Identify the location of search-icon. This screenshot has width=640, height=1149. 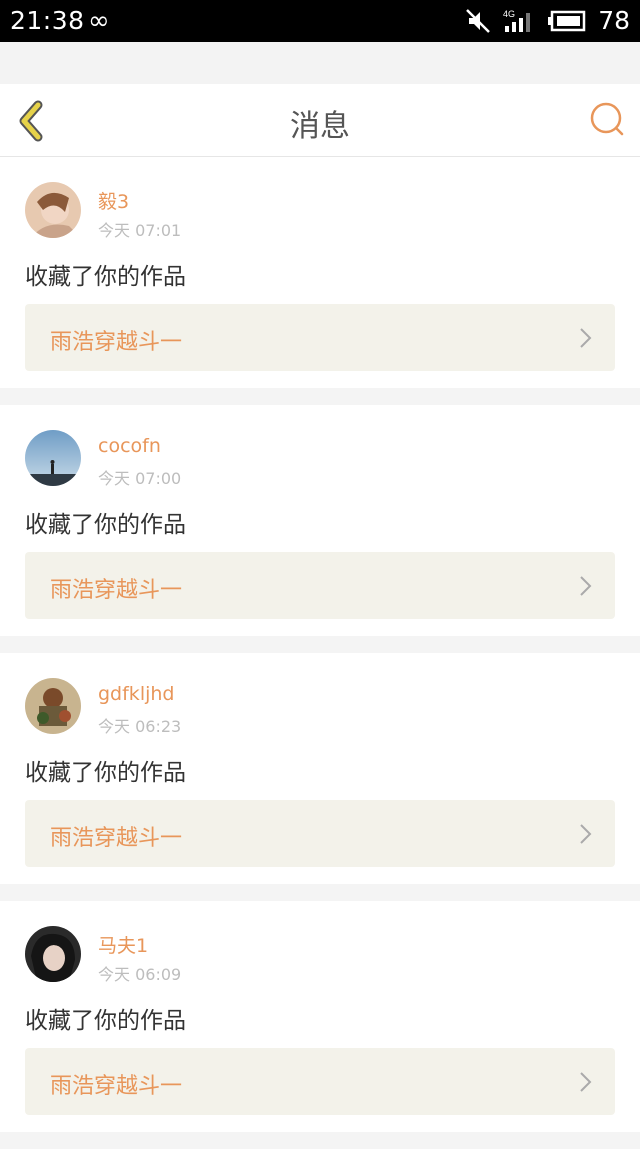
(608, 120).